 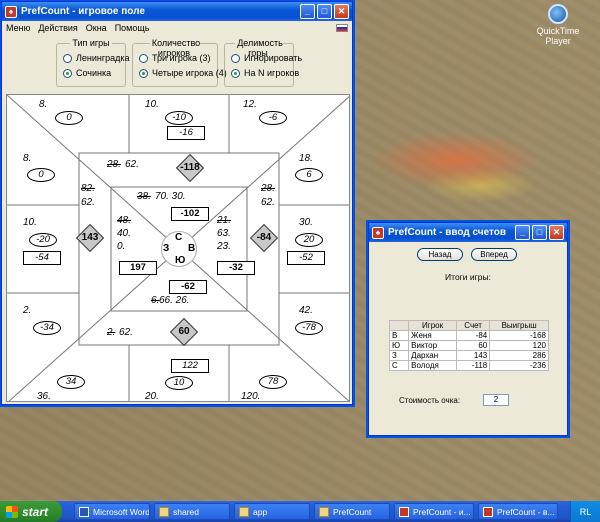 I want to click on inner-east-rect: -32, so click(x=236, y=268).